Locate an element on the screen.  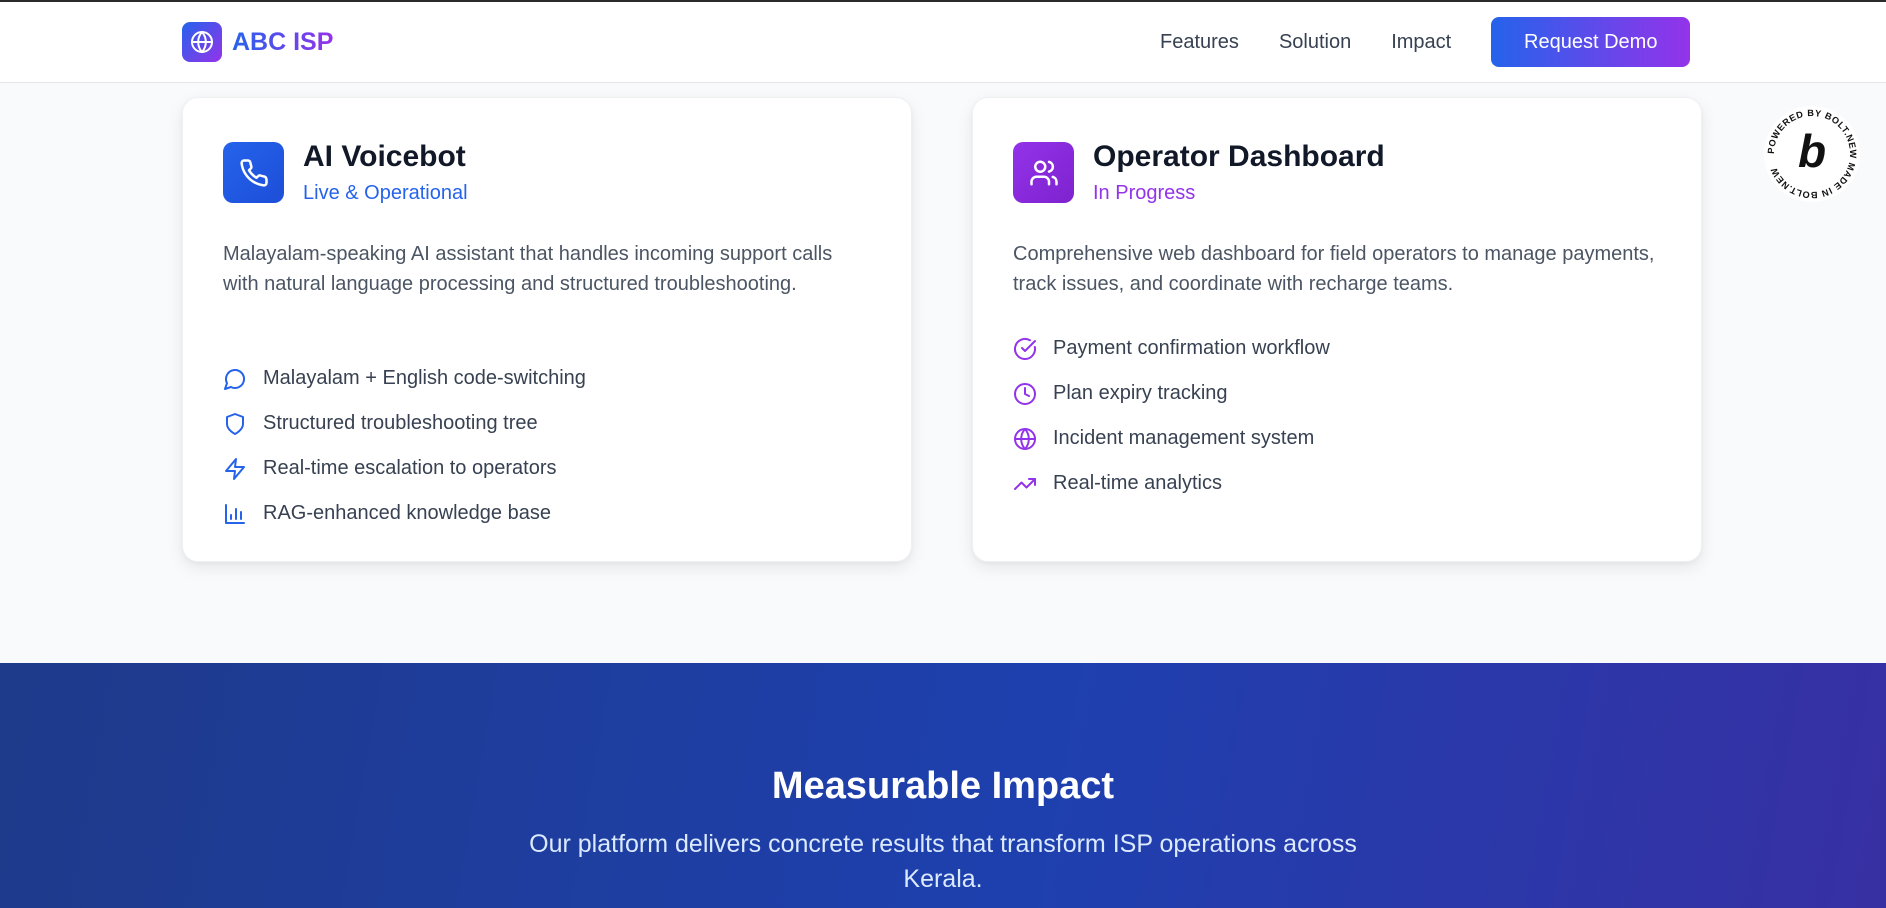
list-item: Payment confirmation workflow is located at coordinates (1171, 348).